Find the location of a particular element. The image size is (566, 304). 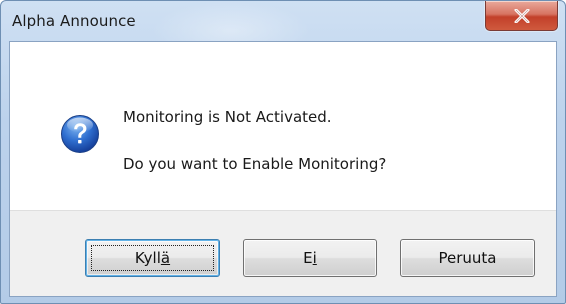

no-button-label: Ei is located at coordinates (310, 258).